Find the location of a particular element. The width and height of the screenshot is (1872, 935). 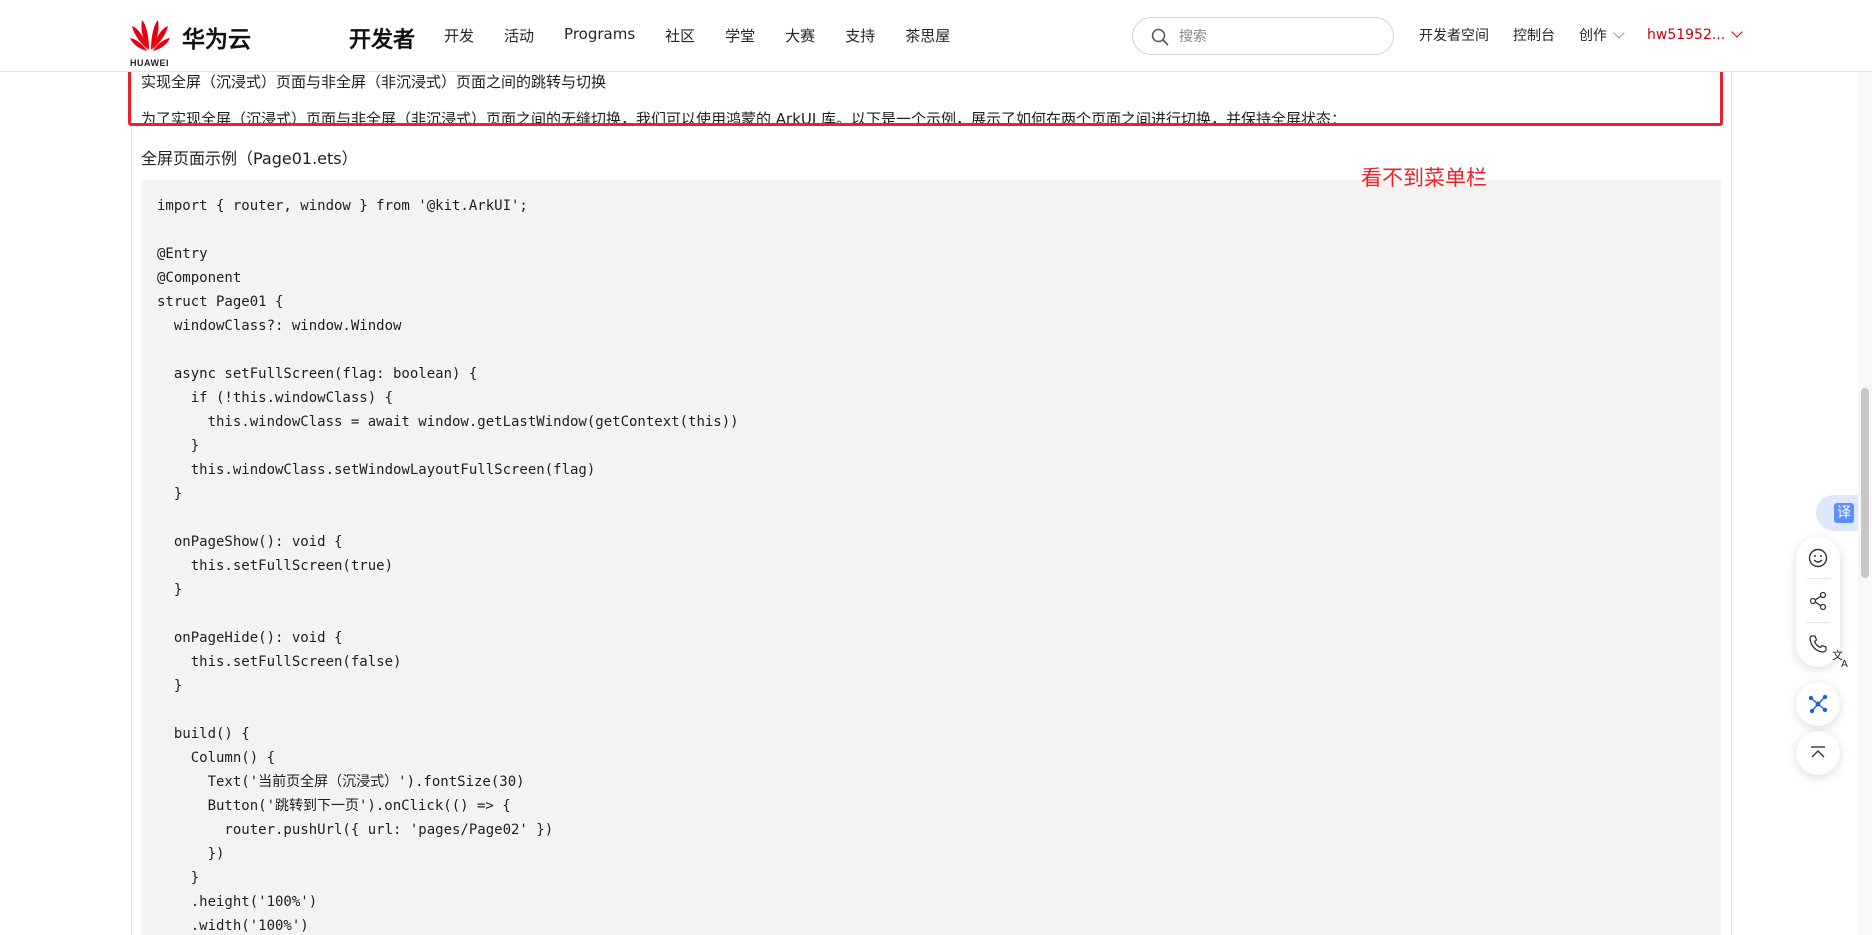

nav-link-academy: 学堂 is located at coordinates (740, 35).